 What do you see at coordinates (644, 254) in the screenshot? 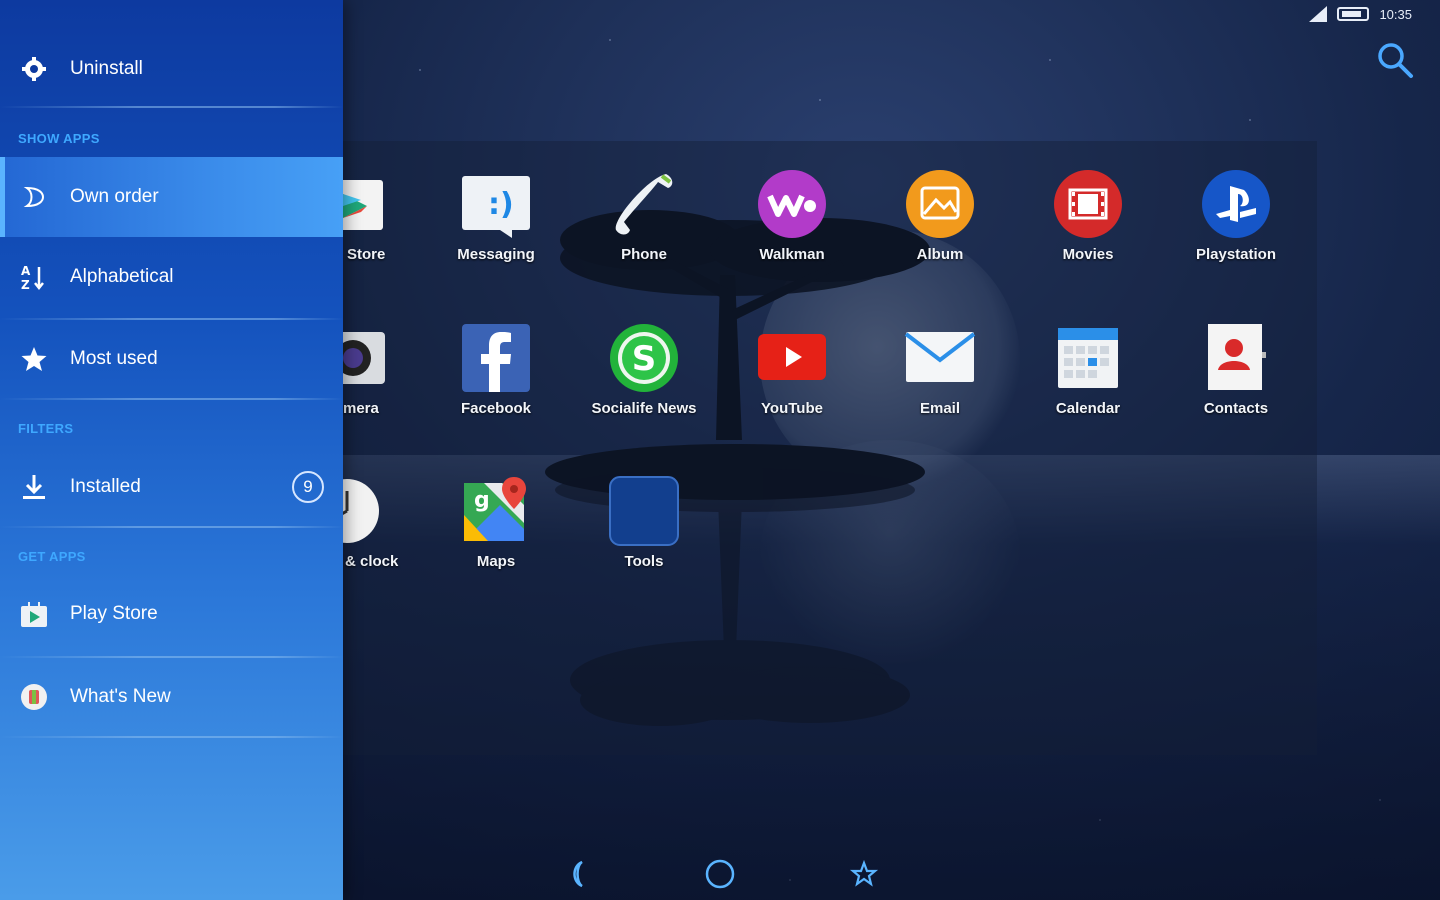
I see `app-label: Phone` at bounding box center [644, 254].